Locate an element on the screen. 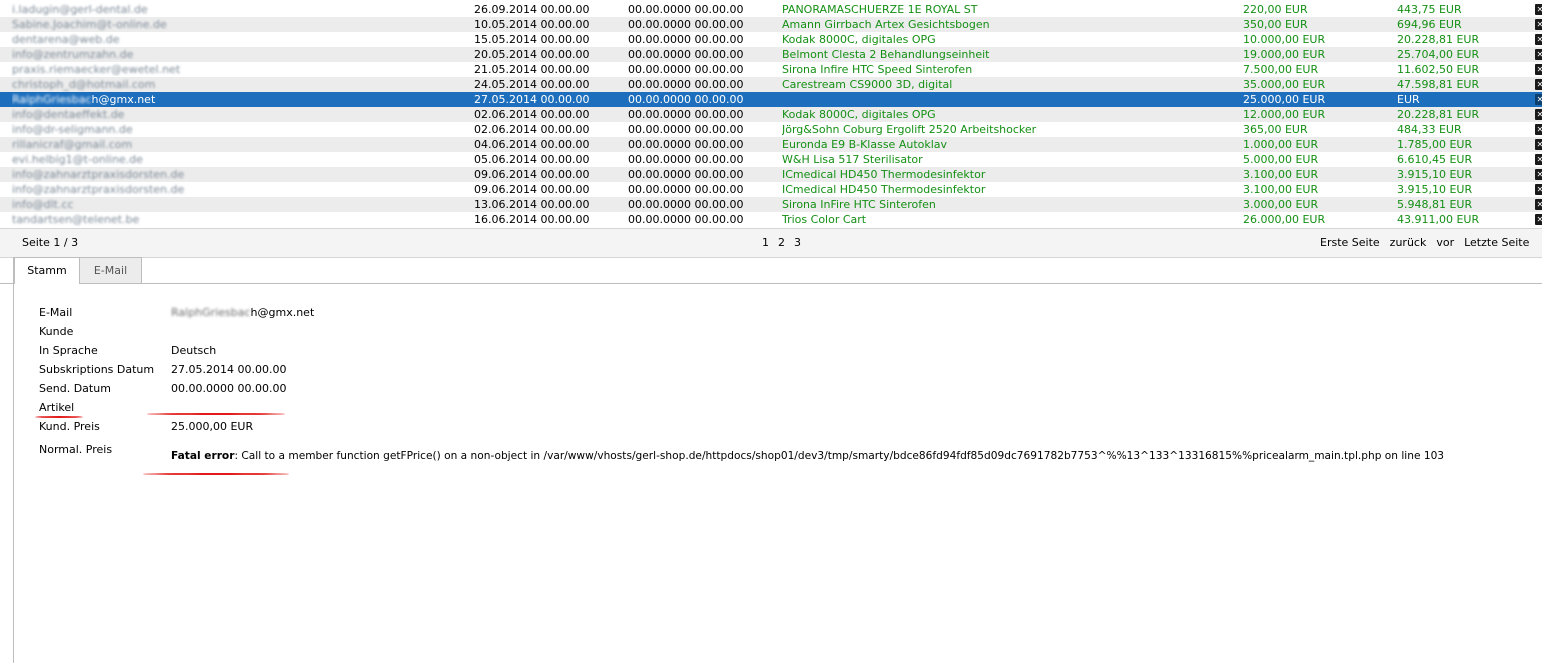  row-email: tandartsen@telenet.be is located at coordinates (76, 219).